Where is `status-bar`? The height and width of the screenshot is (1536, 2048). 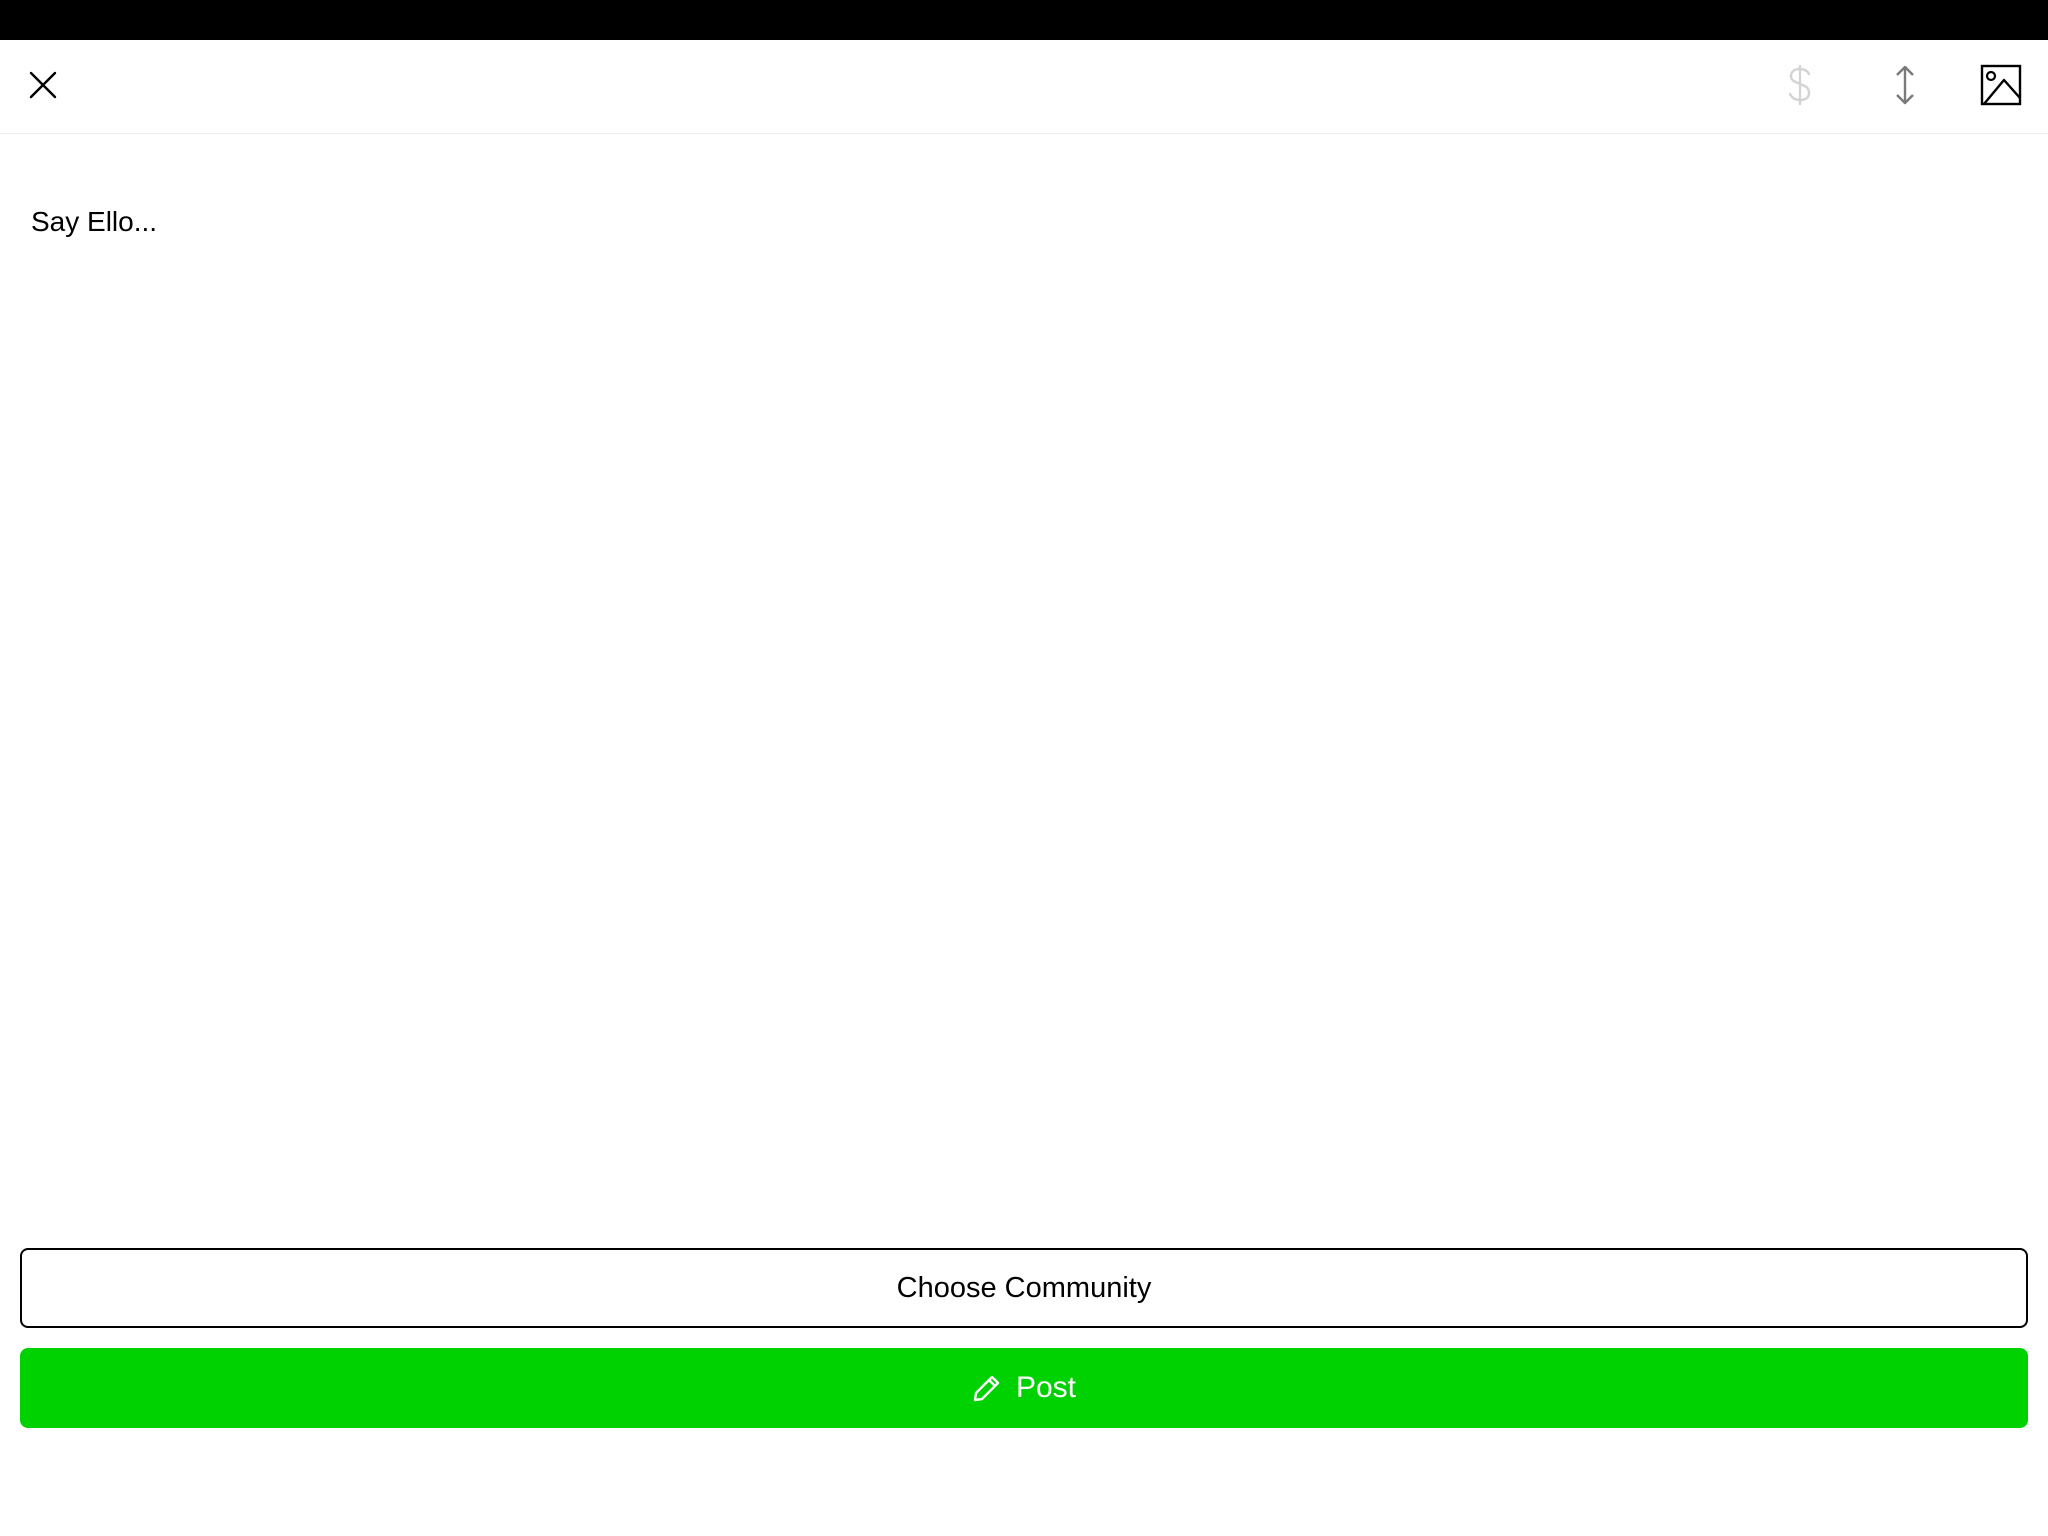 status-bar is located at coordinates (1024, 20).